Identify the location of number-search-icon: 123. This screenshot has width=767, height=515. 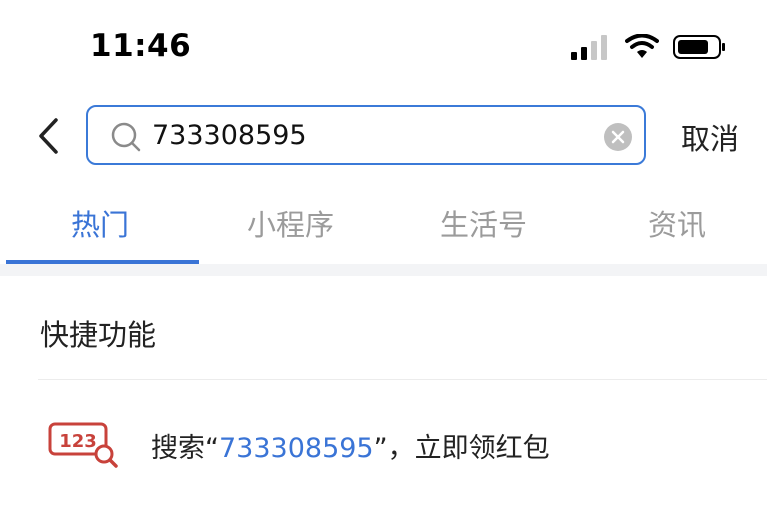
(83, 445).